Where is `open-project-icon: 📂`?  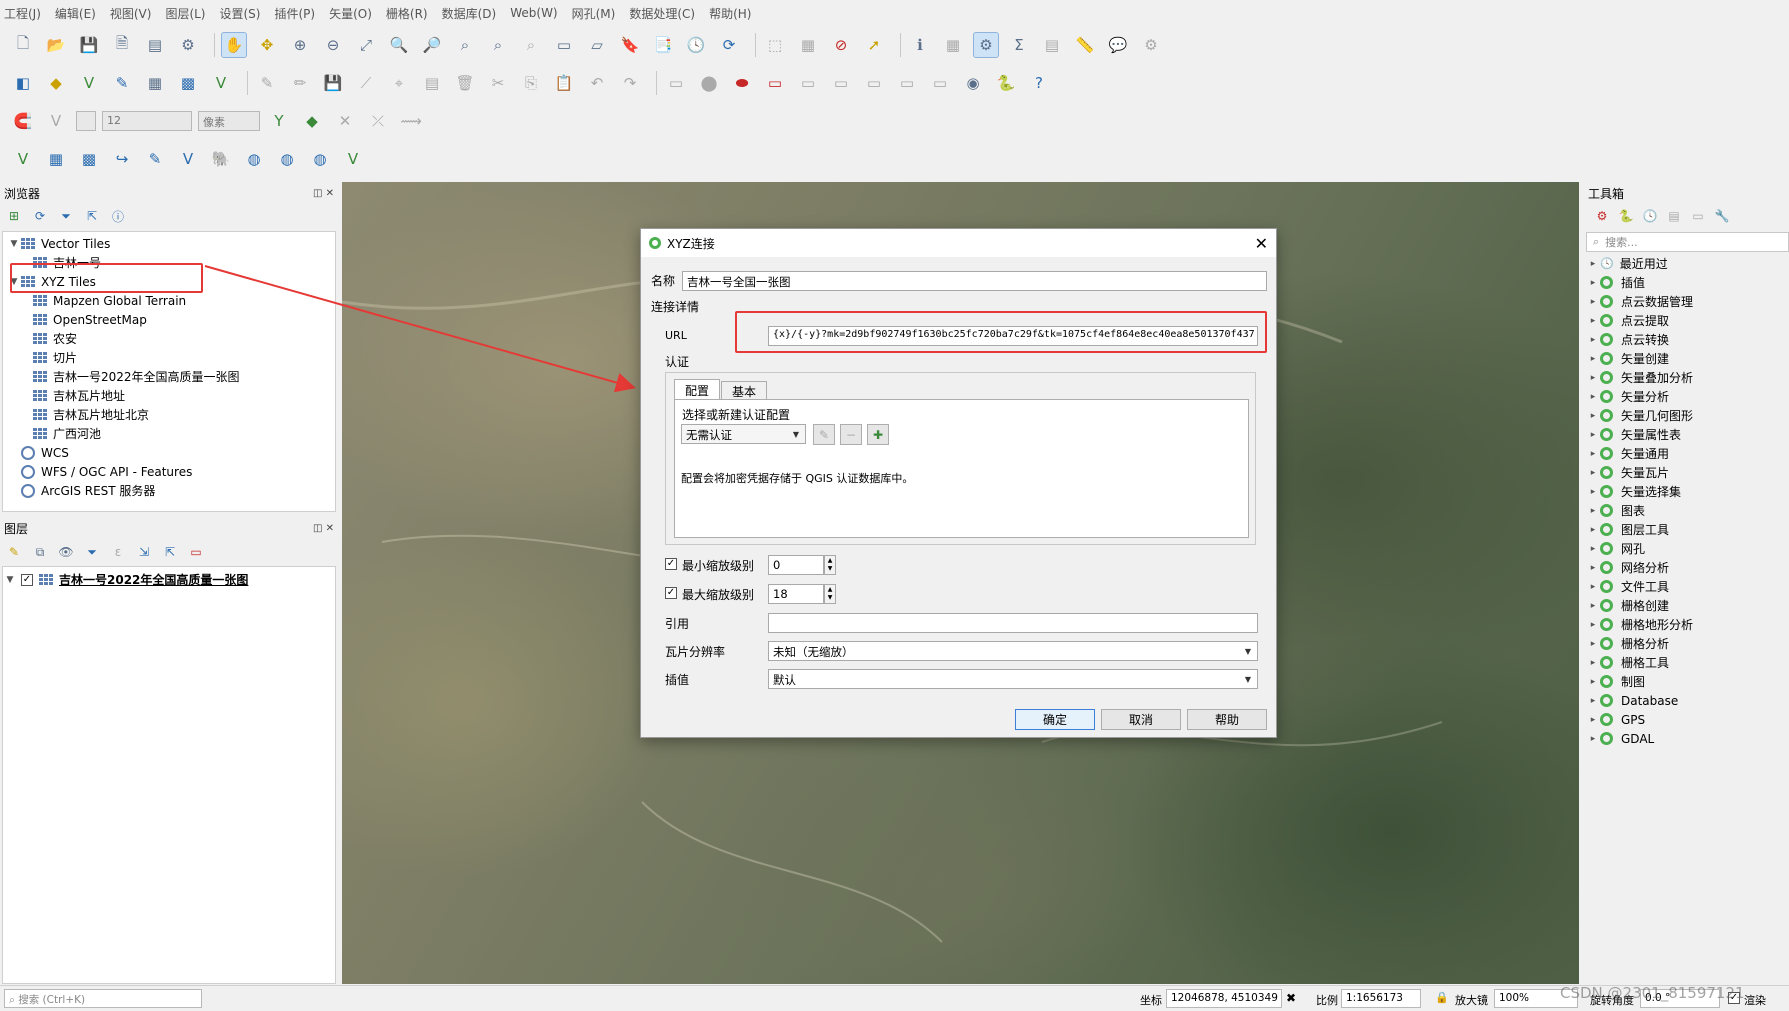 open-project-icon: 📂 is located at coordinates (56, 45).